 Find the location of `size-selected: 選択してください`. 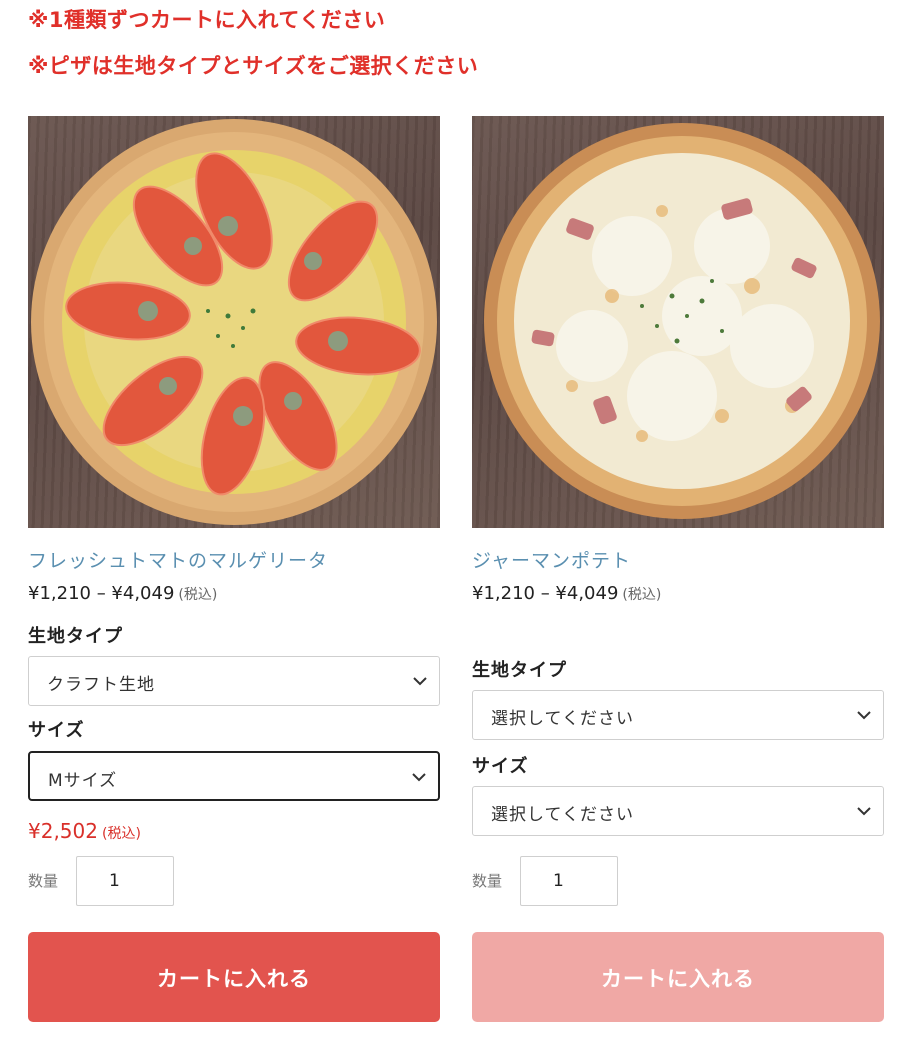

size-selected: 選択してください is located at coordinates (562, 815).